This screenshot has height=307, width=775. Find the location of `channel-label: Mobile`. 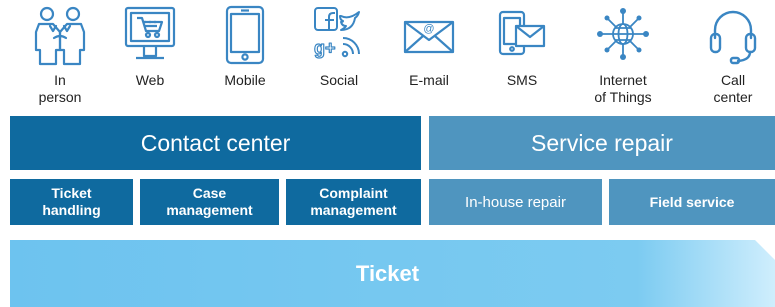

channel-label: Mobile is located at coordinates (245, 80).